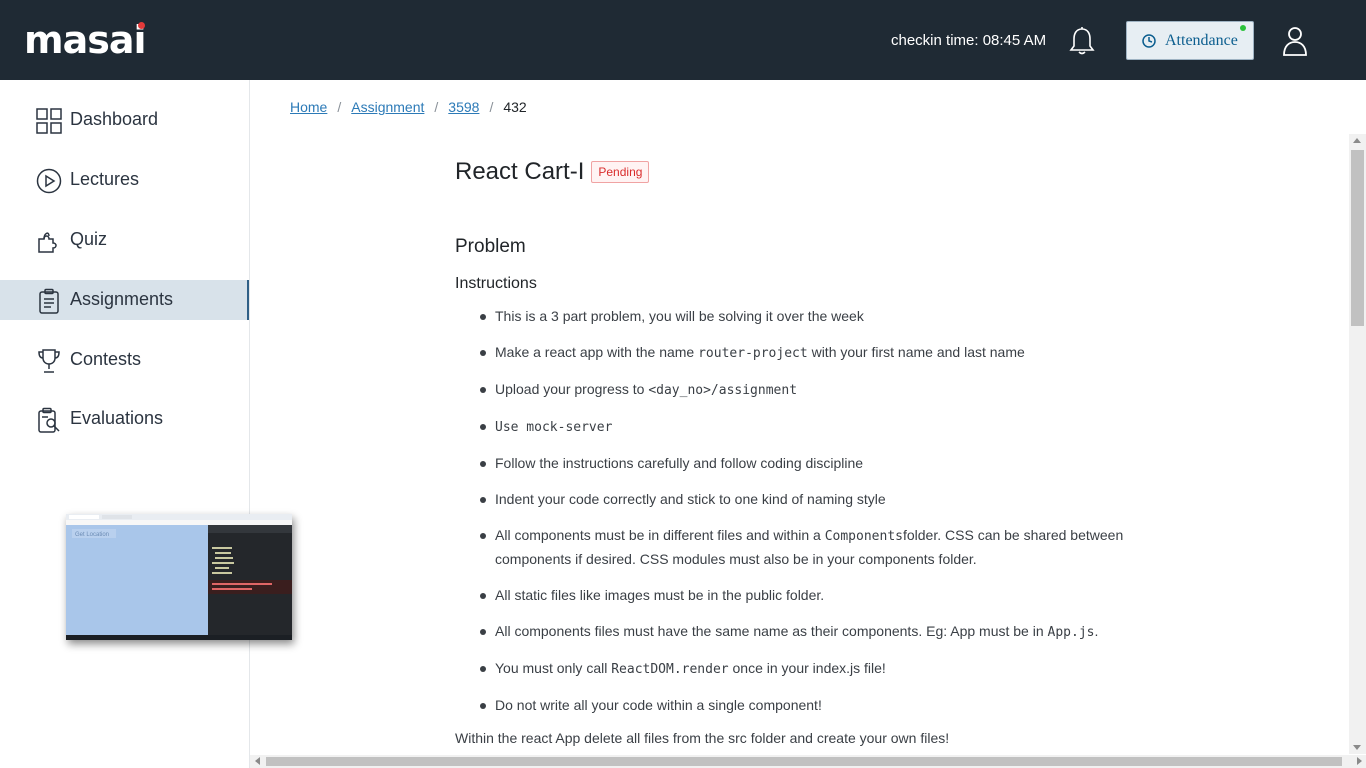  Describe the element at coordinates (105, 179) in the screenshot. I see `sidebar-item-label: Lectures` at that location.